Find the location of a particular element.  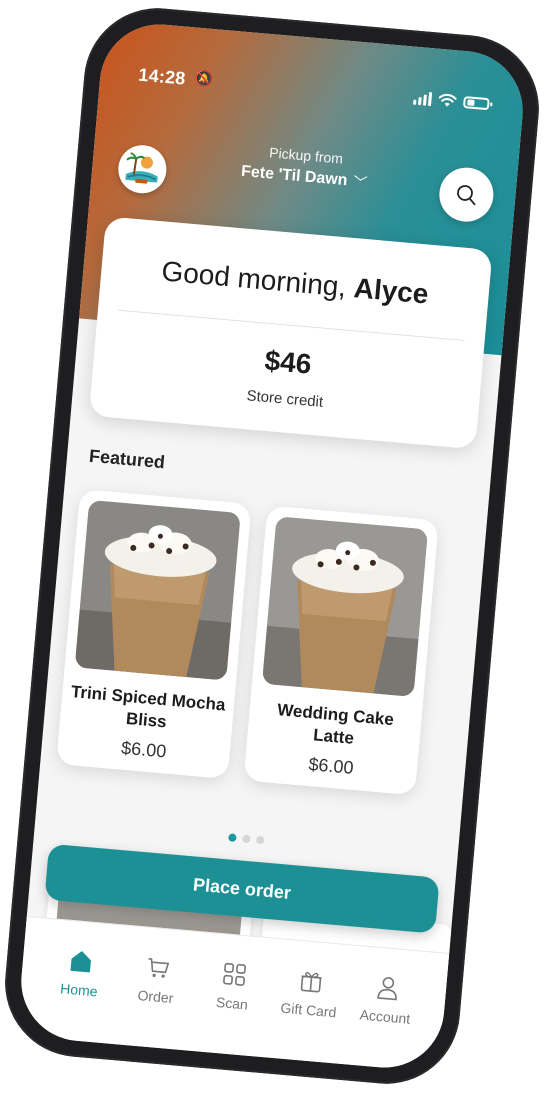

status-time: 14:28 is located at coordinates (162, 76).